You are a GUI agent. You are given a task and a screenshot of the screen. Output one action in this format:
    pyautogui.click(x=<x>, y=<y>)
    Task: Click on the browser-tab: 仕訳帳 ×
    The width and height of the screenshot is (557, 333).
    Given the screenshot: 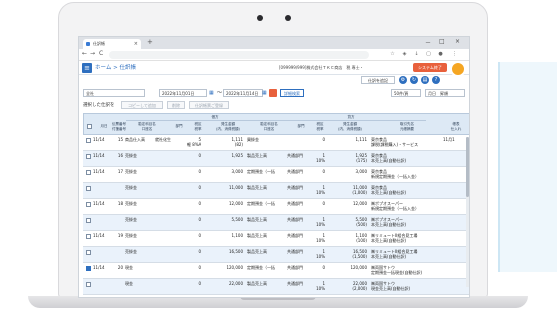 What is the action you would take?
    pyautogui.click(x=112, y=44)
    